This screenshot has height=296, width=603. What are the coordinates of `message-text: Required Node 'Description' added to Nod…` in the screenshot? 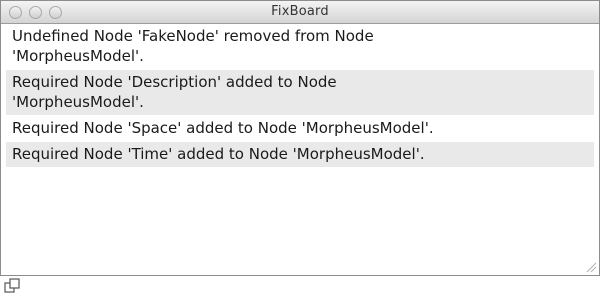 It's located at (174, 92).